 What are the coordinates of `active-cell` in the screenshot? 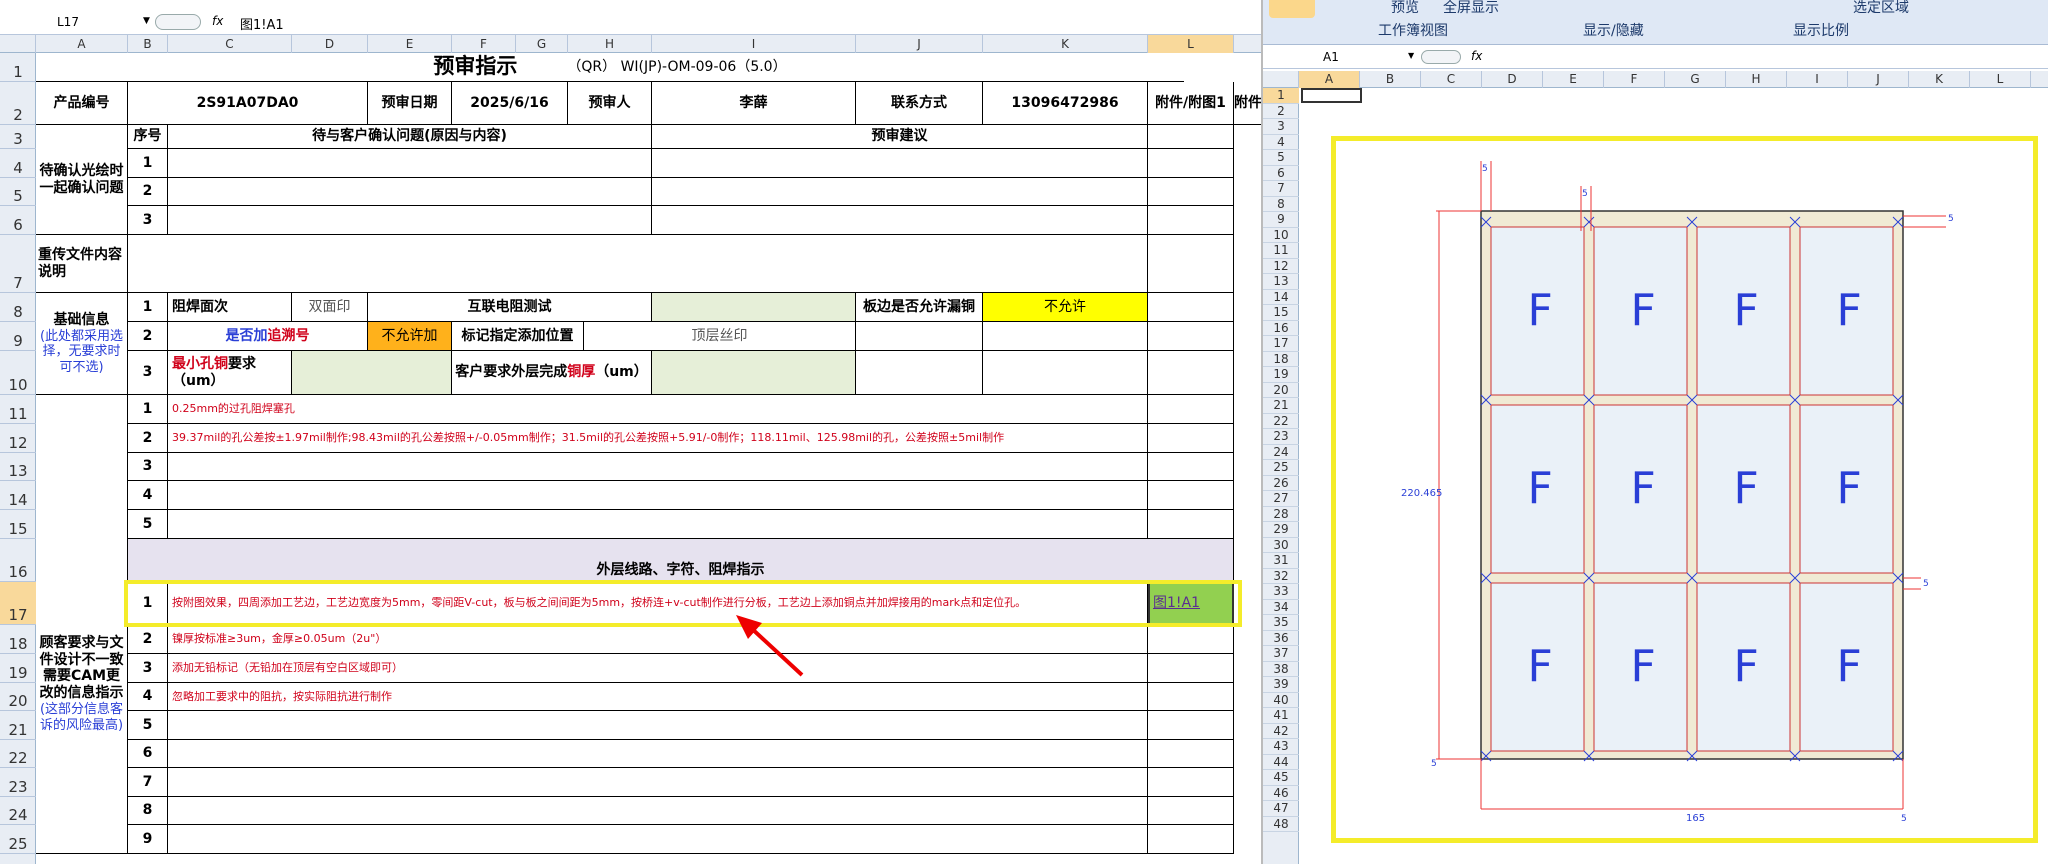 It's located at (1331, 95).